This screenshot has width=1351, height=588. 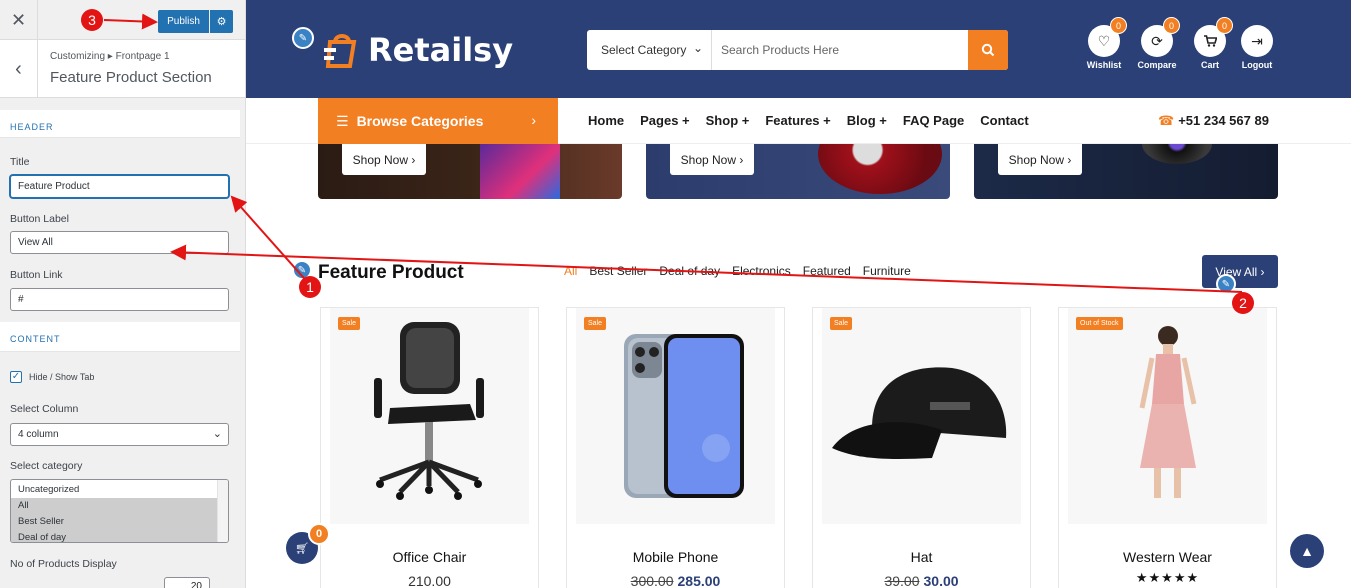 I want to click on button-label-input: View All, so click(x=119, y=242).